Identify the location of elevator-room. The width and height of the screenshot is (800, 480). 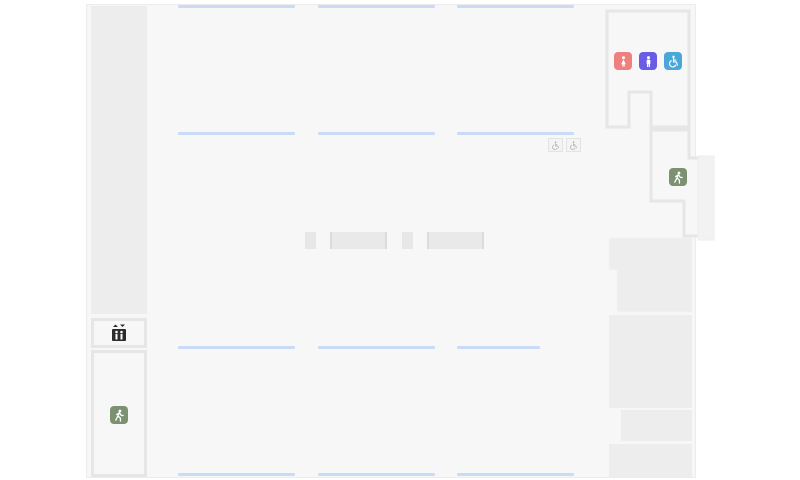
(119, 333).